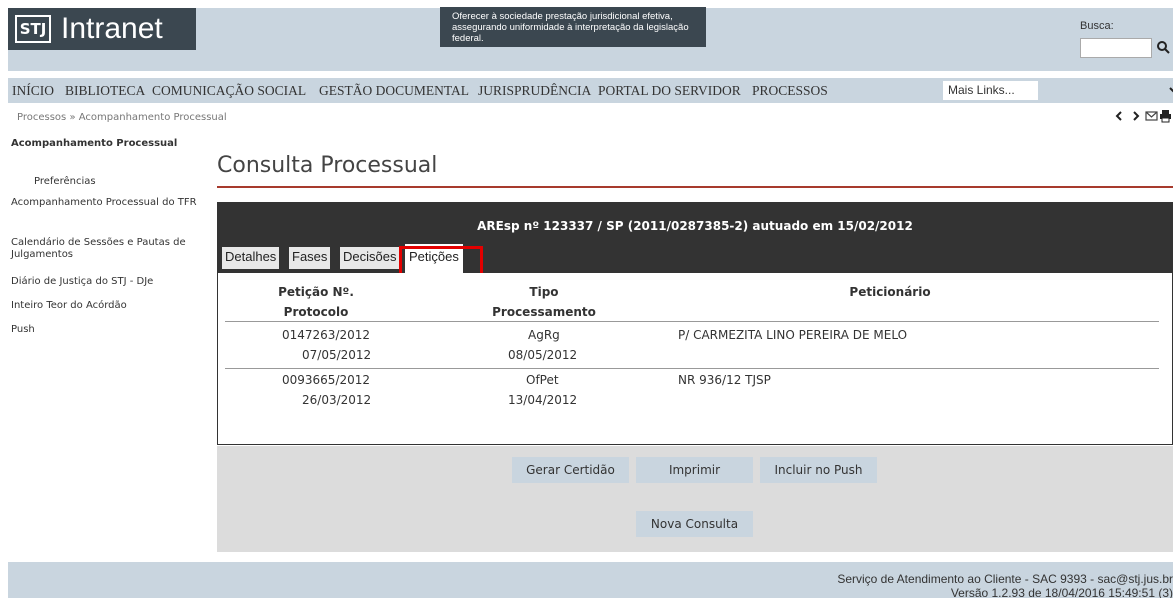  I want to click on nav-biblioteca: BIBLIOTECA, so click(105, 91).